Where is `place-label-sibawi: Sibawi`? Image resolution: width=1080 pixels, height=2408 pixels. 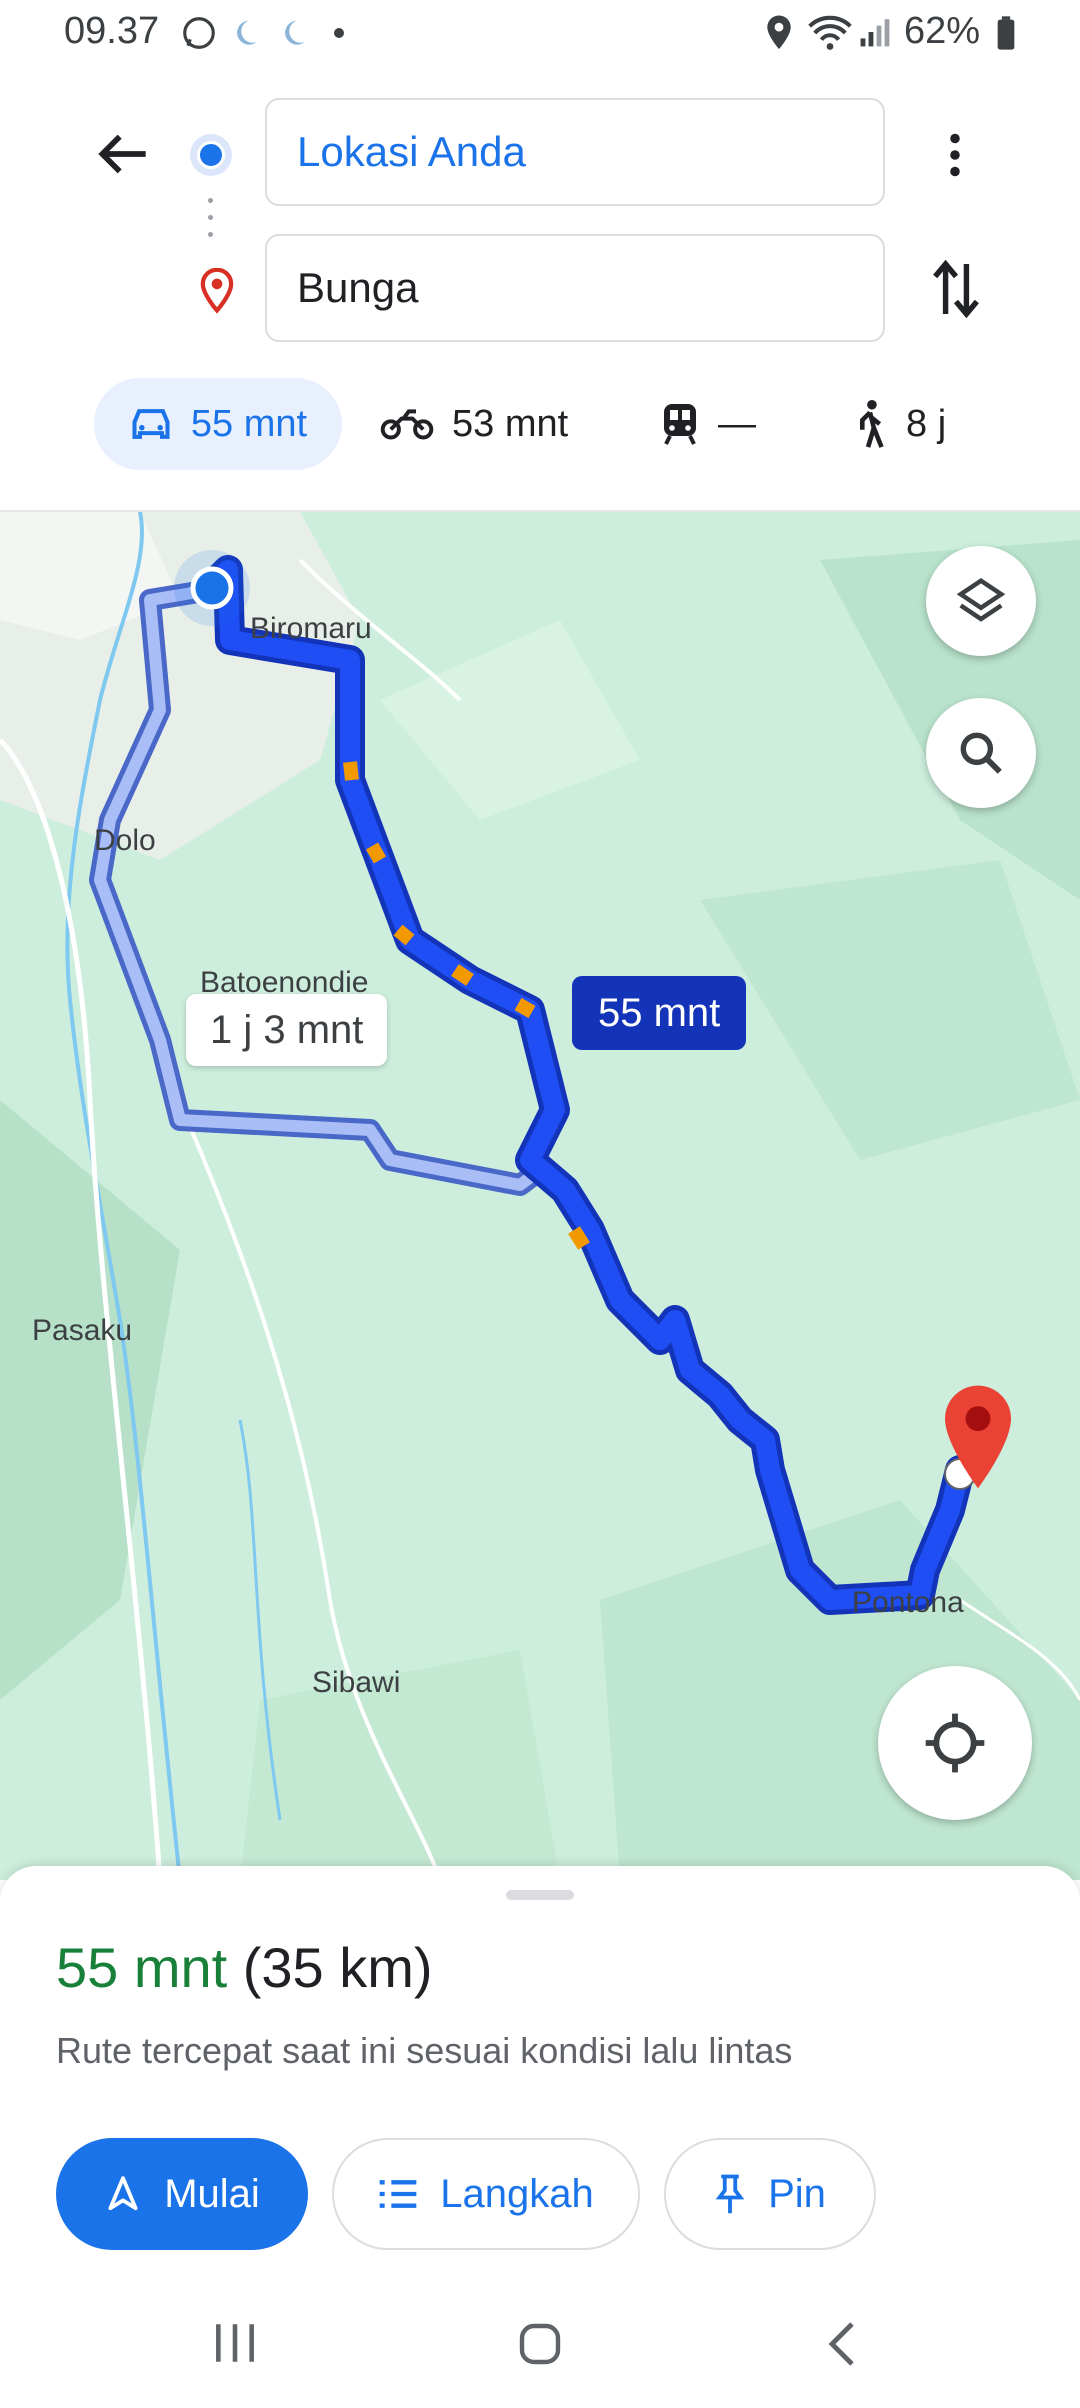
place-label-sibawi: Sibawi is located at coordinates (356, 1682).